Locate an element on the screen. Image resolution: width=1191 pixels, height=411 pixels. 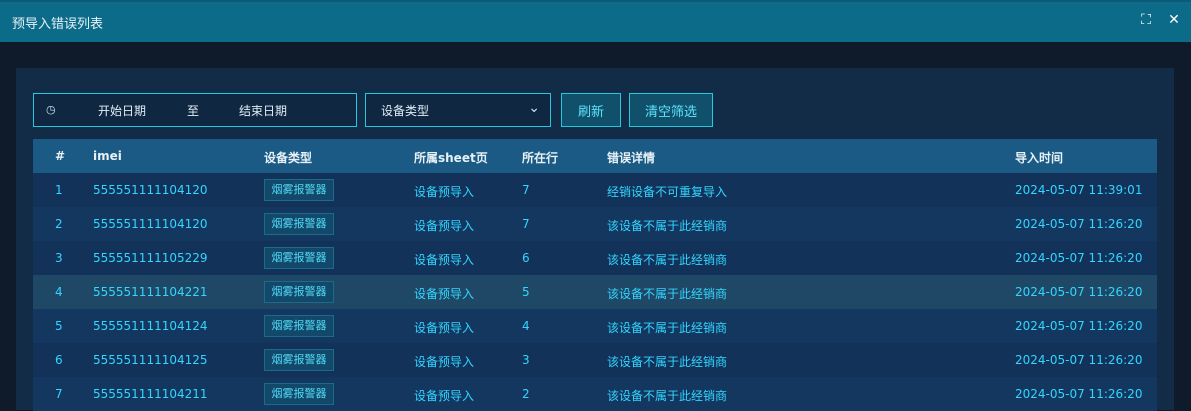
dialog-titlebar: 预导入错误列表 ⛶ ✕ is located at coordinates (595, 21).